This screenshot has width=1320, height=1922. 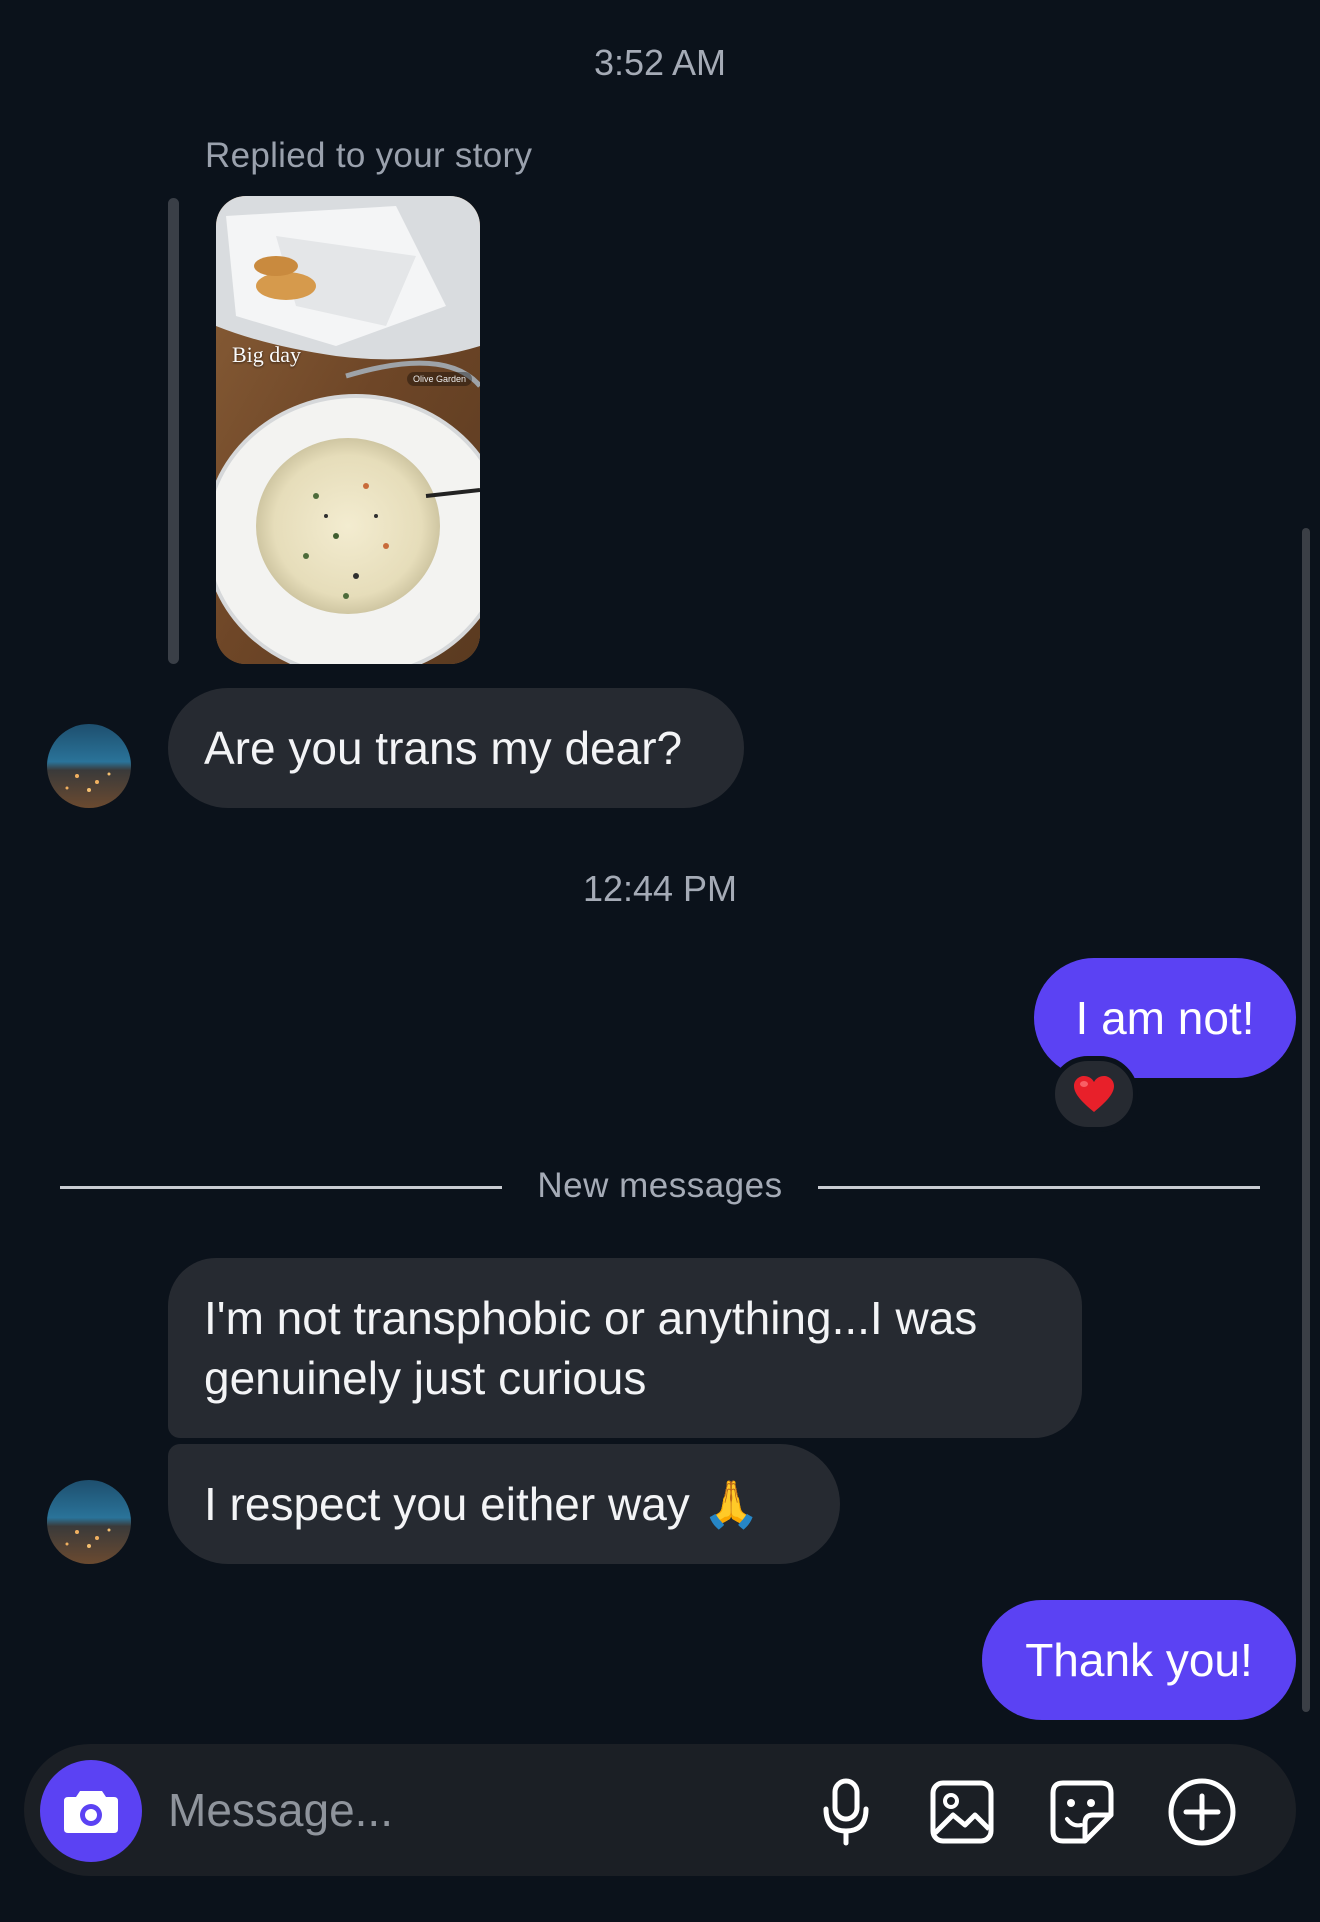 I want to click on gallery-button, so click(x=962, y=1812).